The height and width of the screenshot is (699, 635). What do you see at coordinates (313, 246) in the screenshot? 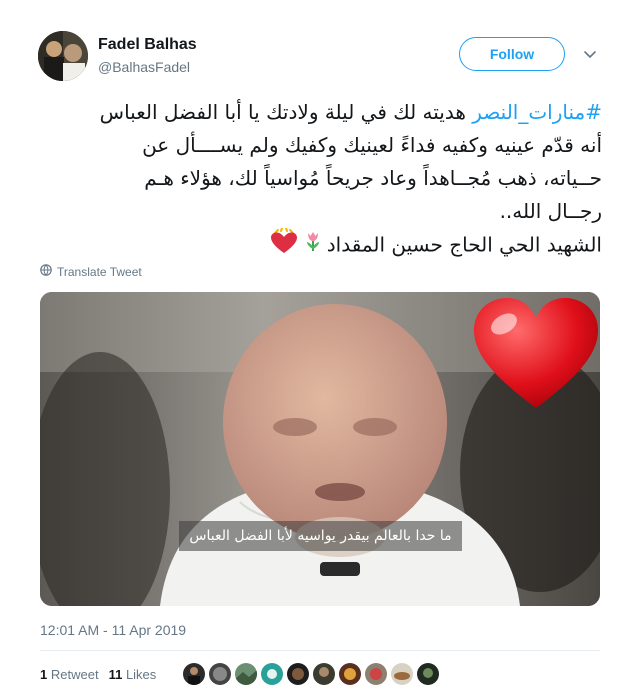
I see `tulip-emoji-icon` at bounding box center [313, 246].